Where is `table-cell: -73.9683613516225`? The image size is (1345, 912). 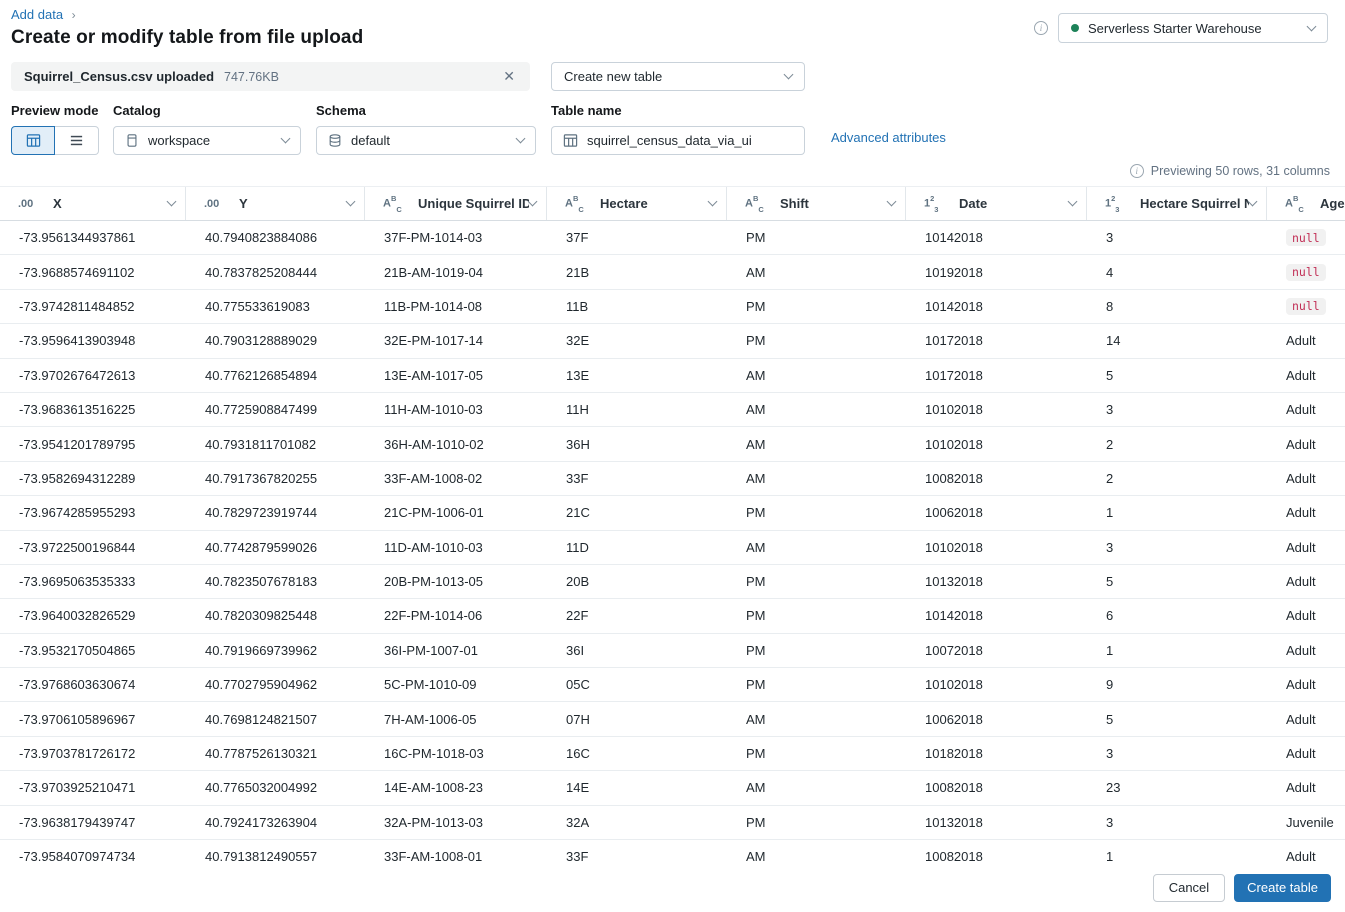
table-cell: -73.9683613516225 is located at coordinates (77, 410).